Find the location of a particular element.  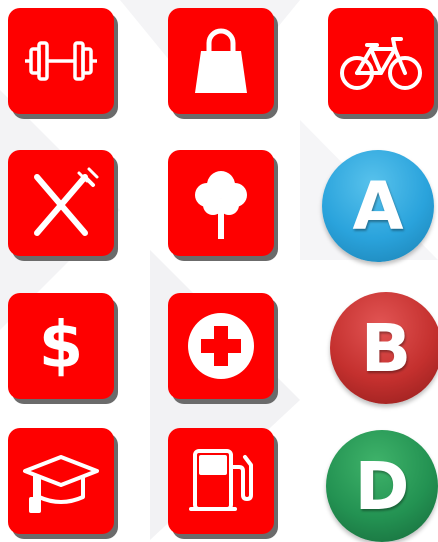

bicycle-tile is located at coordinates (381, 61).